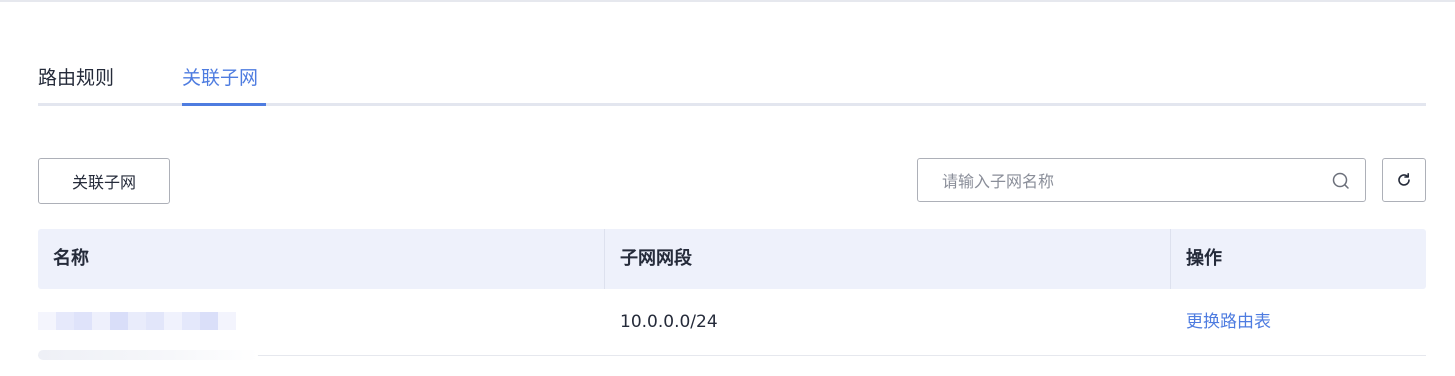  I want to click on column-header-name: 名称, so click(71, 258).